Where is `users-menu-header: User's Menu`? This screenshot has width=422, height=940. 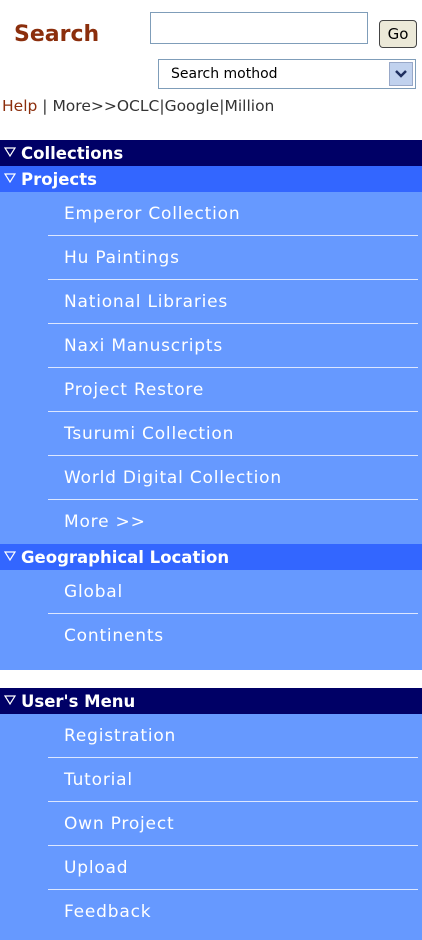
users-menu-header: User's Menu is located at coordinates (211, 701).